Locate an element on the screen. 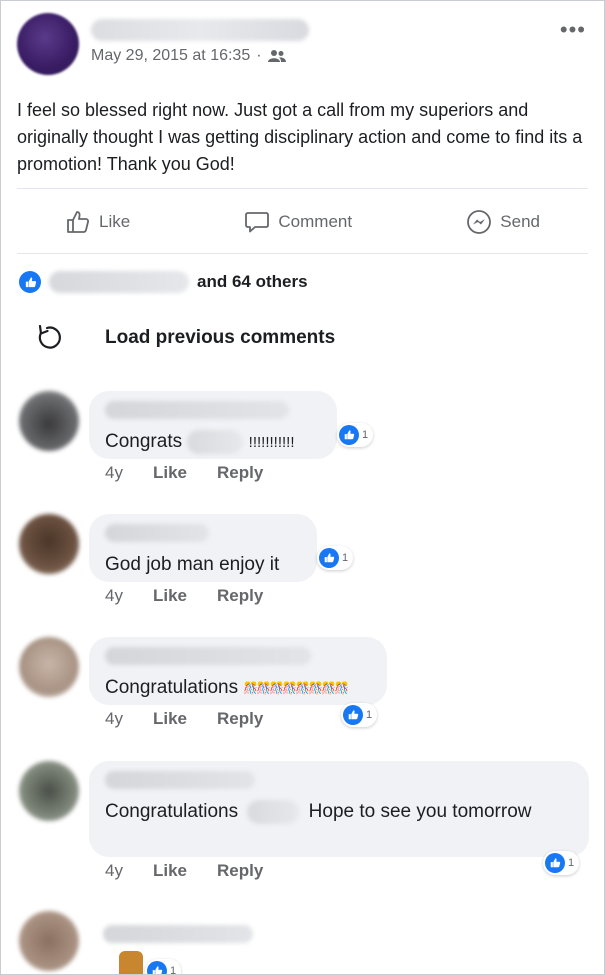 The image size is (605, 975). thumbs-up-emoji is located at coordinates (131, 962).